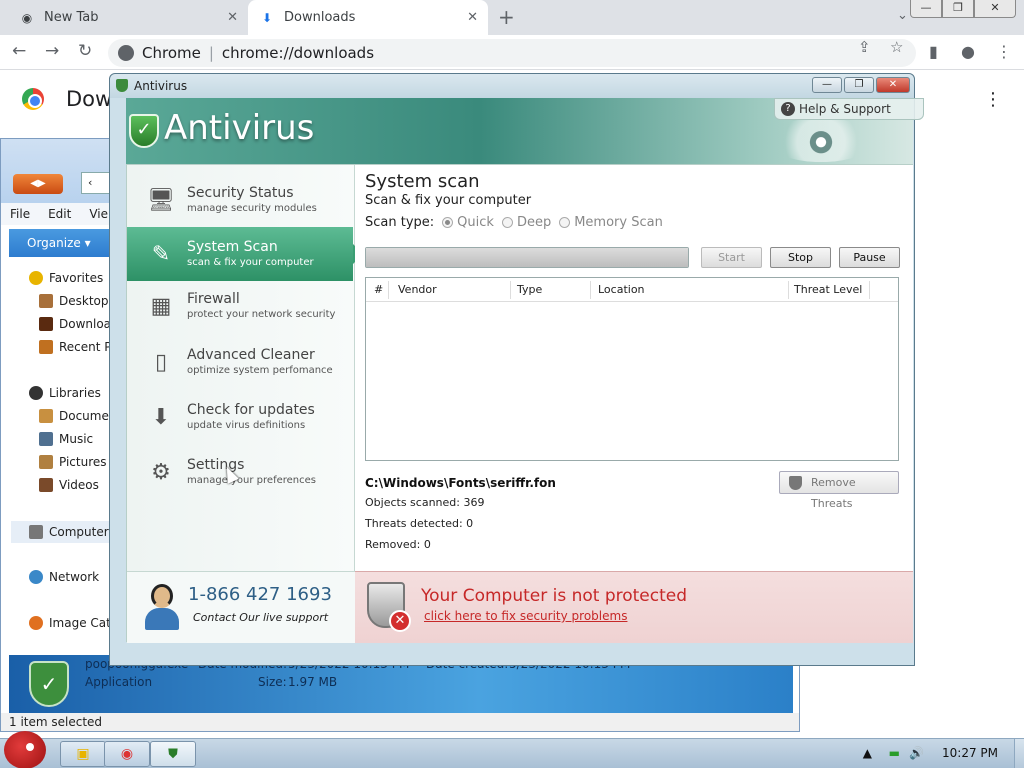 The image size is (1024, 768). Describe the element at coordinates (79, 532) in the screenshot. I see `tree-label: Computer` at that location.